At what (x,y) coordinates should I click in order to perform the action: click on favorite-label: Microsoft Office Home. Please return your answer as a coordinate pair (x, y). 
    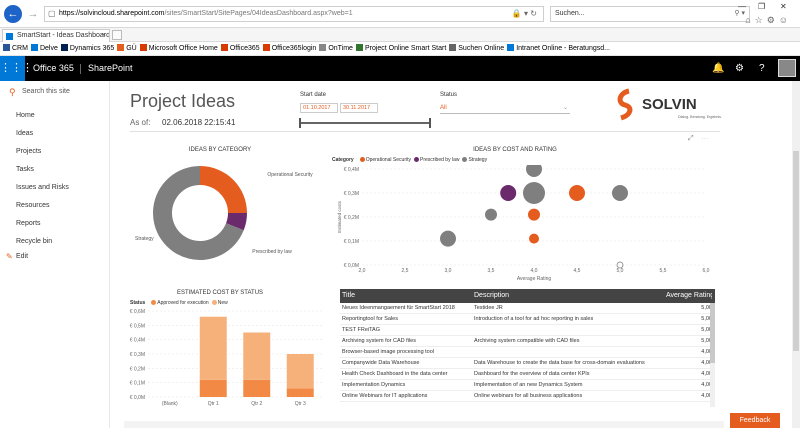
    Looking at the image, I should click on (183, 48).